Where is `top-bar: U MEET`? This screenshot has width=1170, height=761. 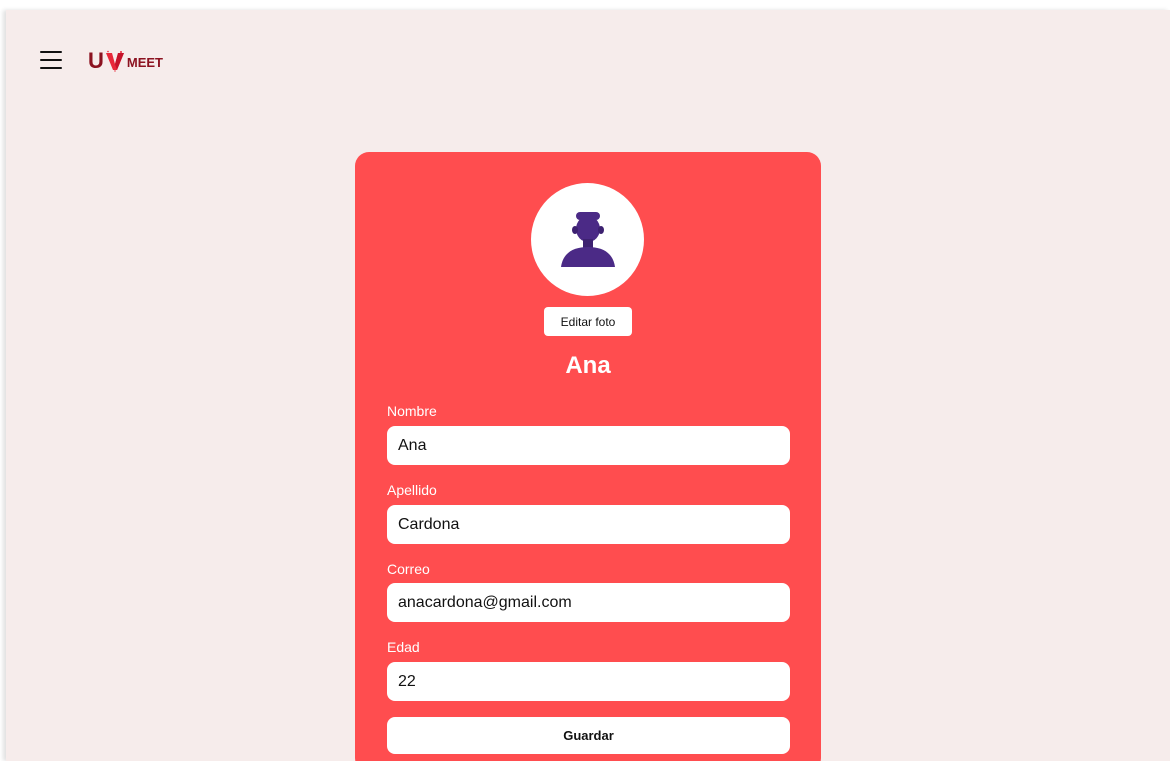 top-bar: U MEET is located at coordinates (101, 60).